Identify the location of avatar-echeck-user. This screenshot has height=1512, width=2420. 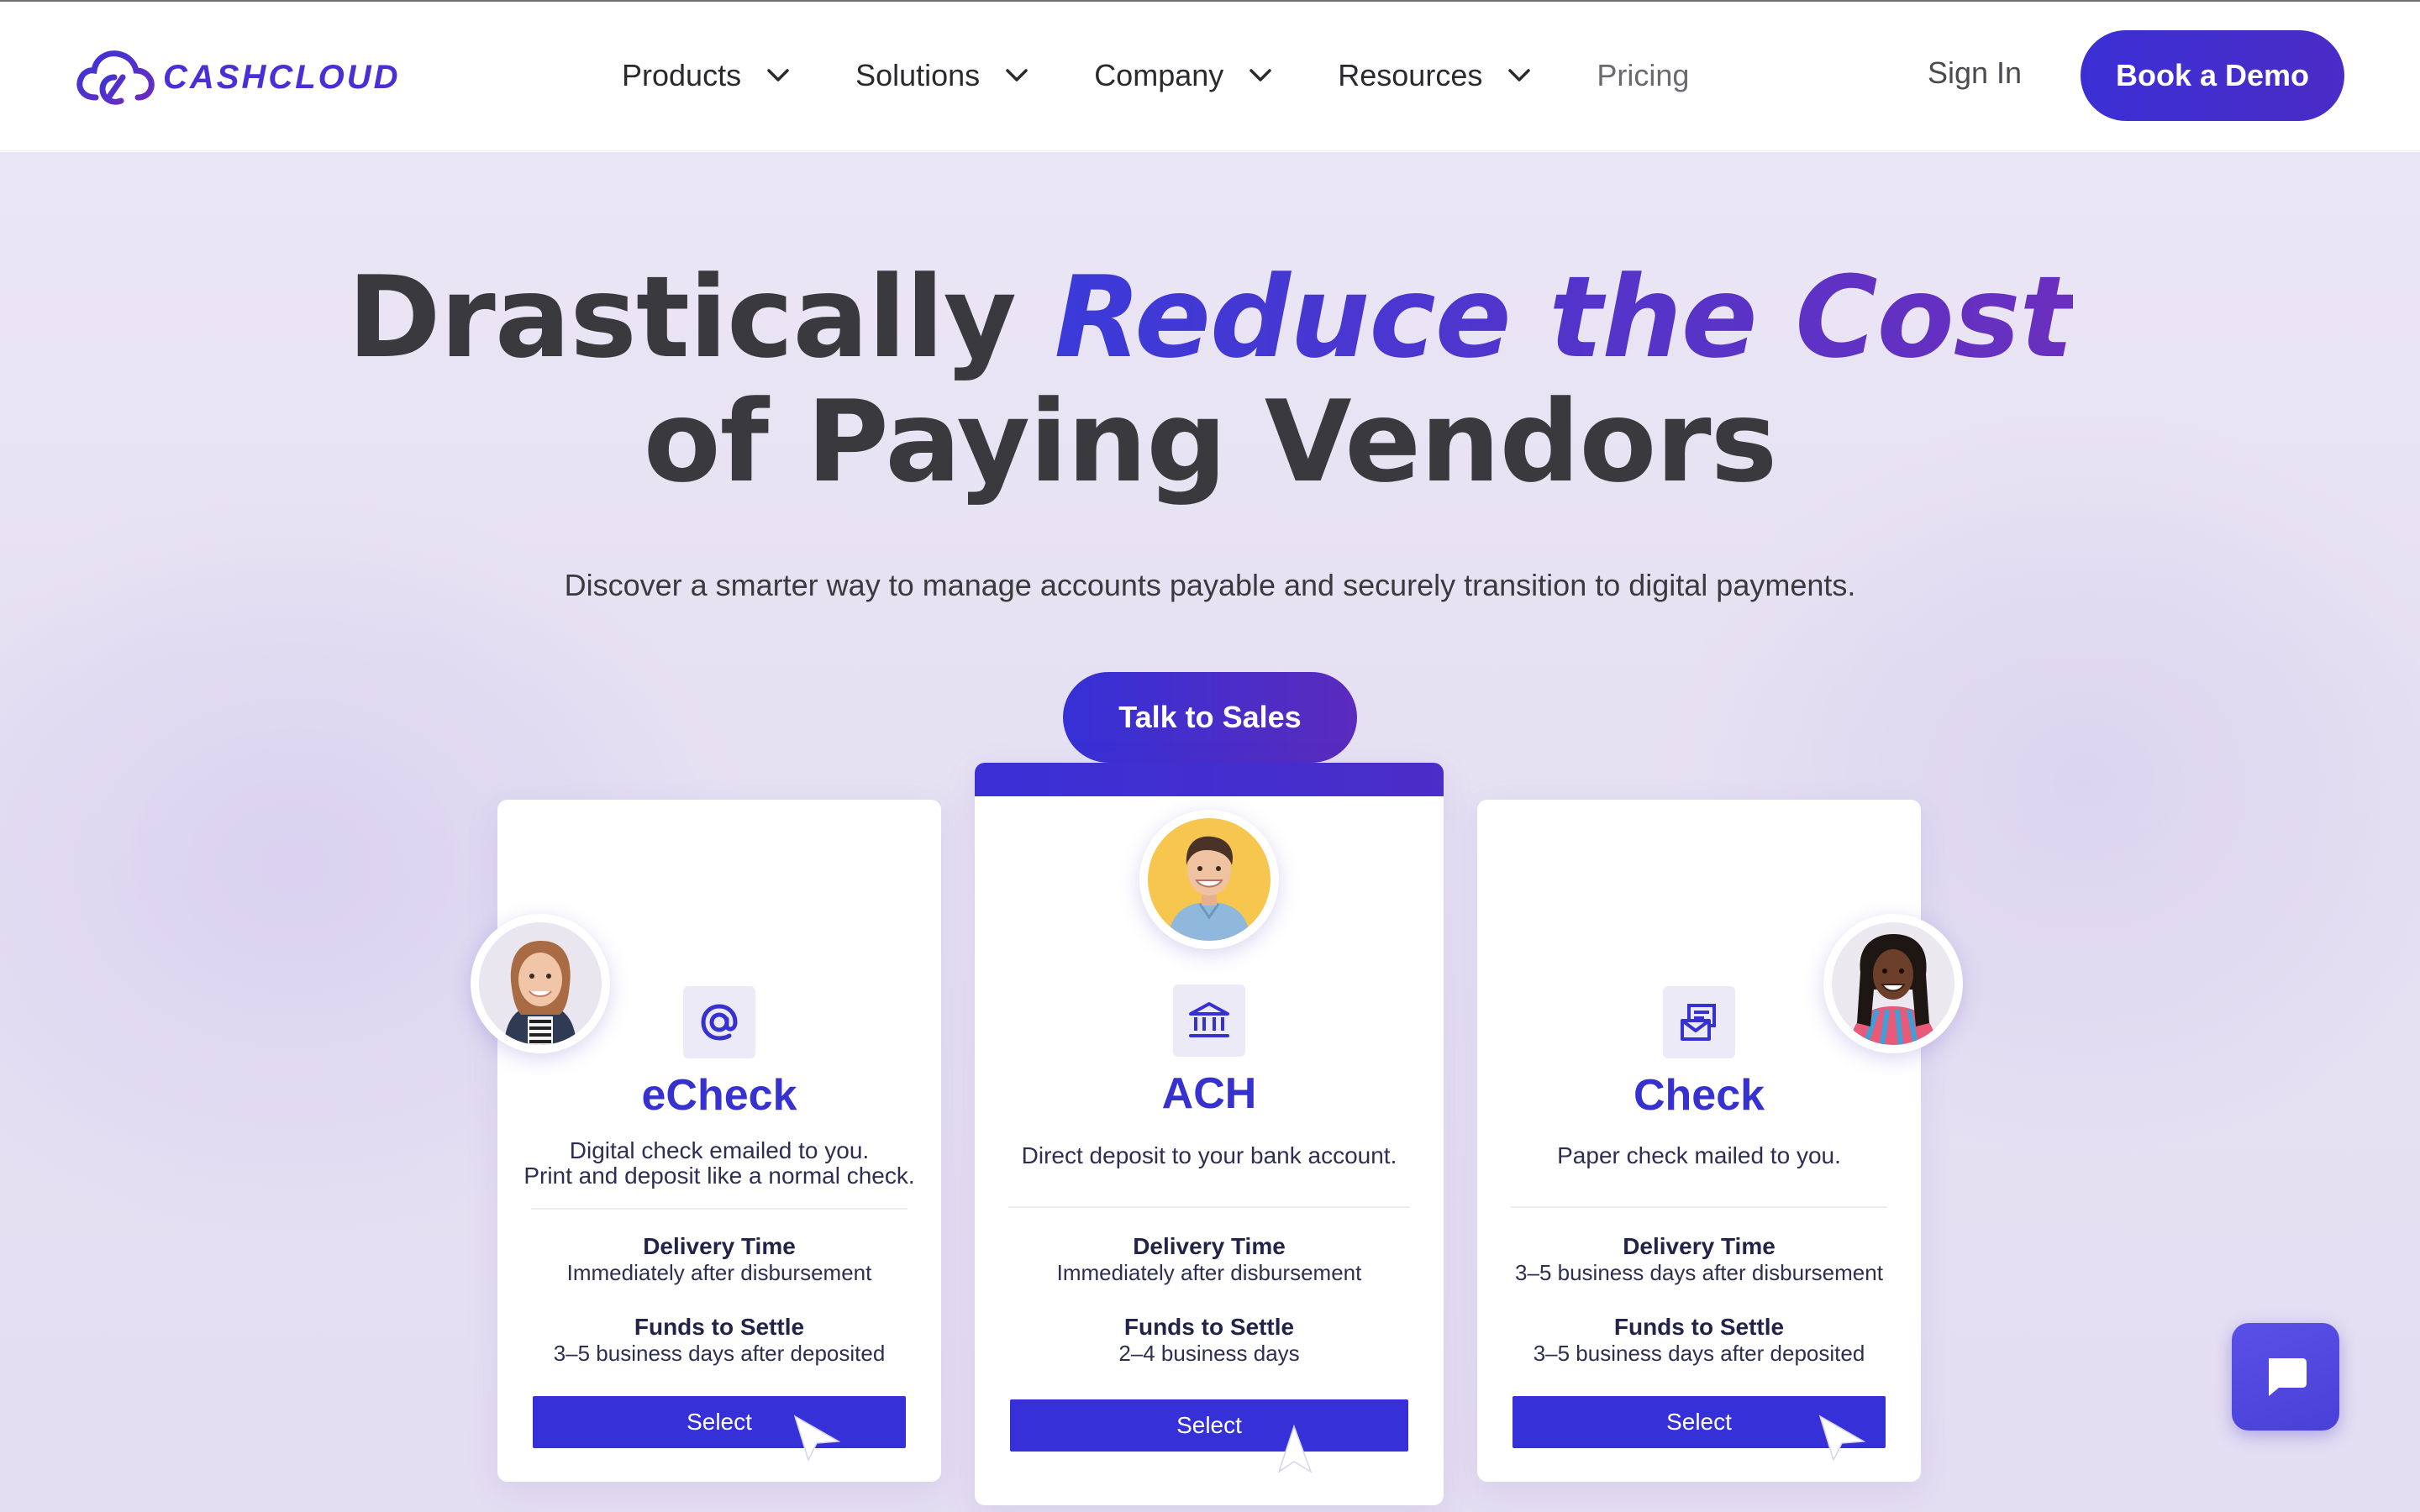
(540, 983).